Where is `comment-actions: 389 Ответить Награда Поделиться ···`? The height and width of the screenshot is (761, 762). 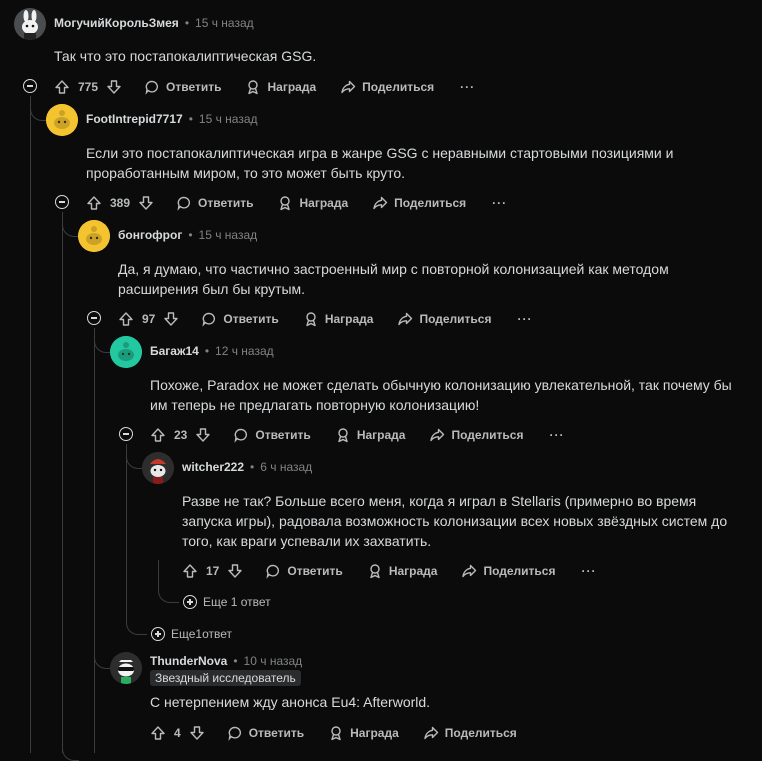 comment-actions: 389 Ответить Награда Поделиться ··· is located at coordinates (296, 203).